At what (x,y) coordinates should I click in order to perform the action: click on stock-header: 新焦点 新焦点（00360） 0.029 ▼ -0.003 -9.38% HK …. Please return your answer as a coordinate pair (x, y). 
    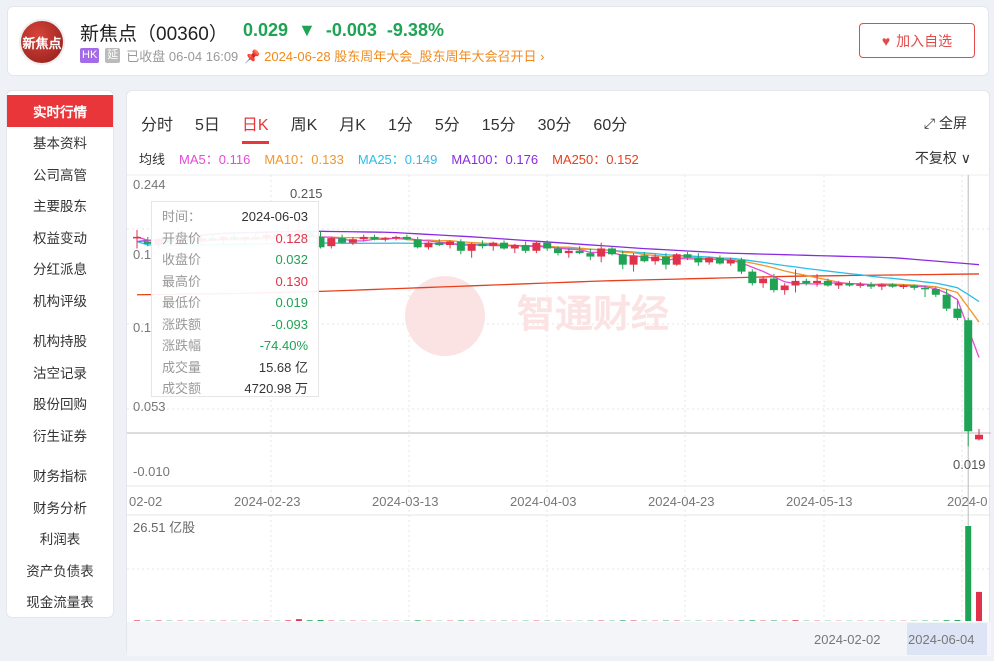
    Looking at the image, I should click on (498, 41).